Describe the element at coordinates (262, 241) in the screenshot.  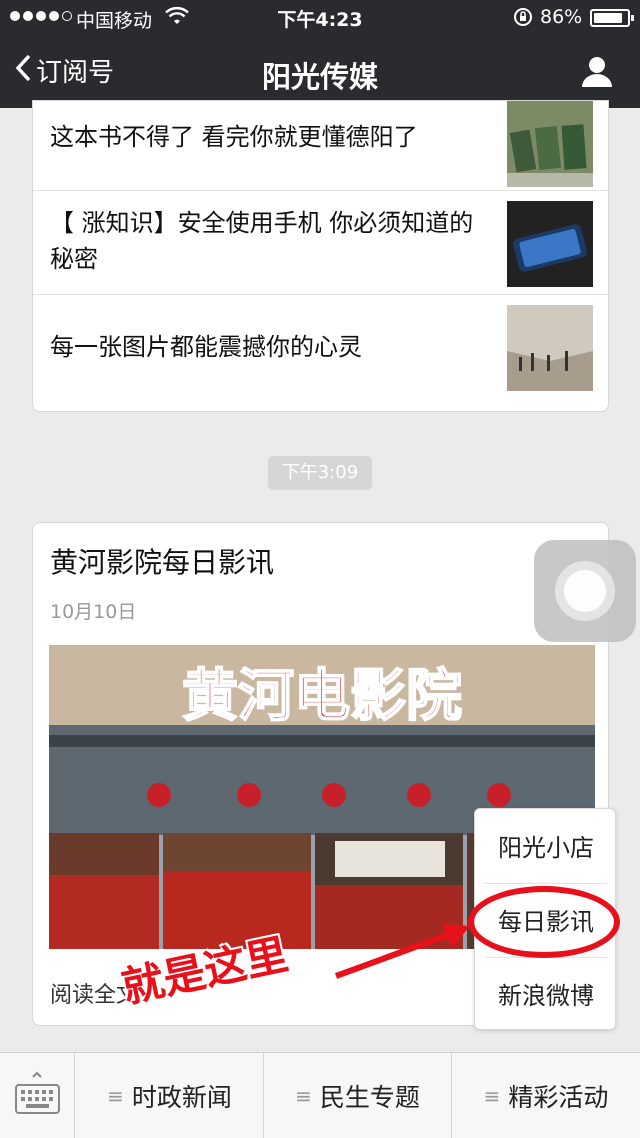
I see `article-title: 【 涨知识】安全使用手机 你必须知道的秘密` at that location.